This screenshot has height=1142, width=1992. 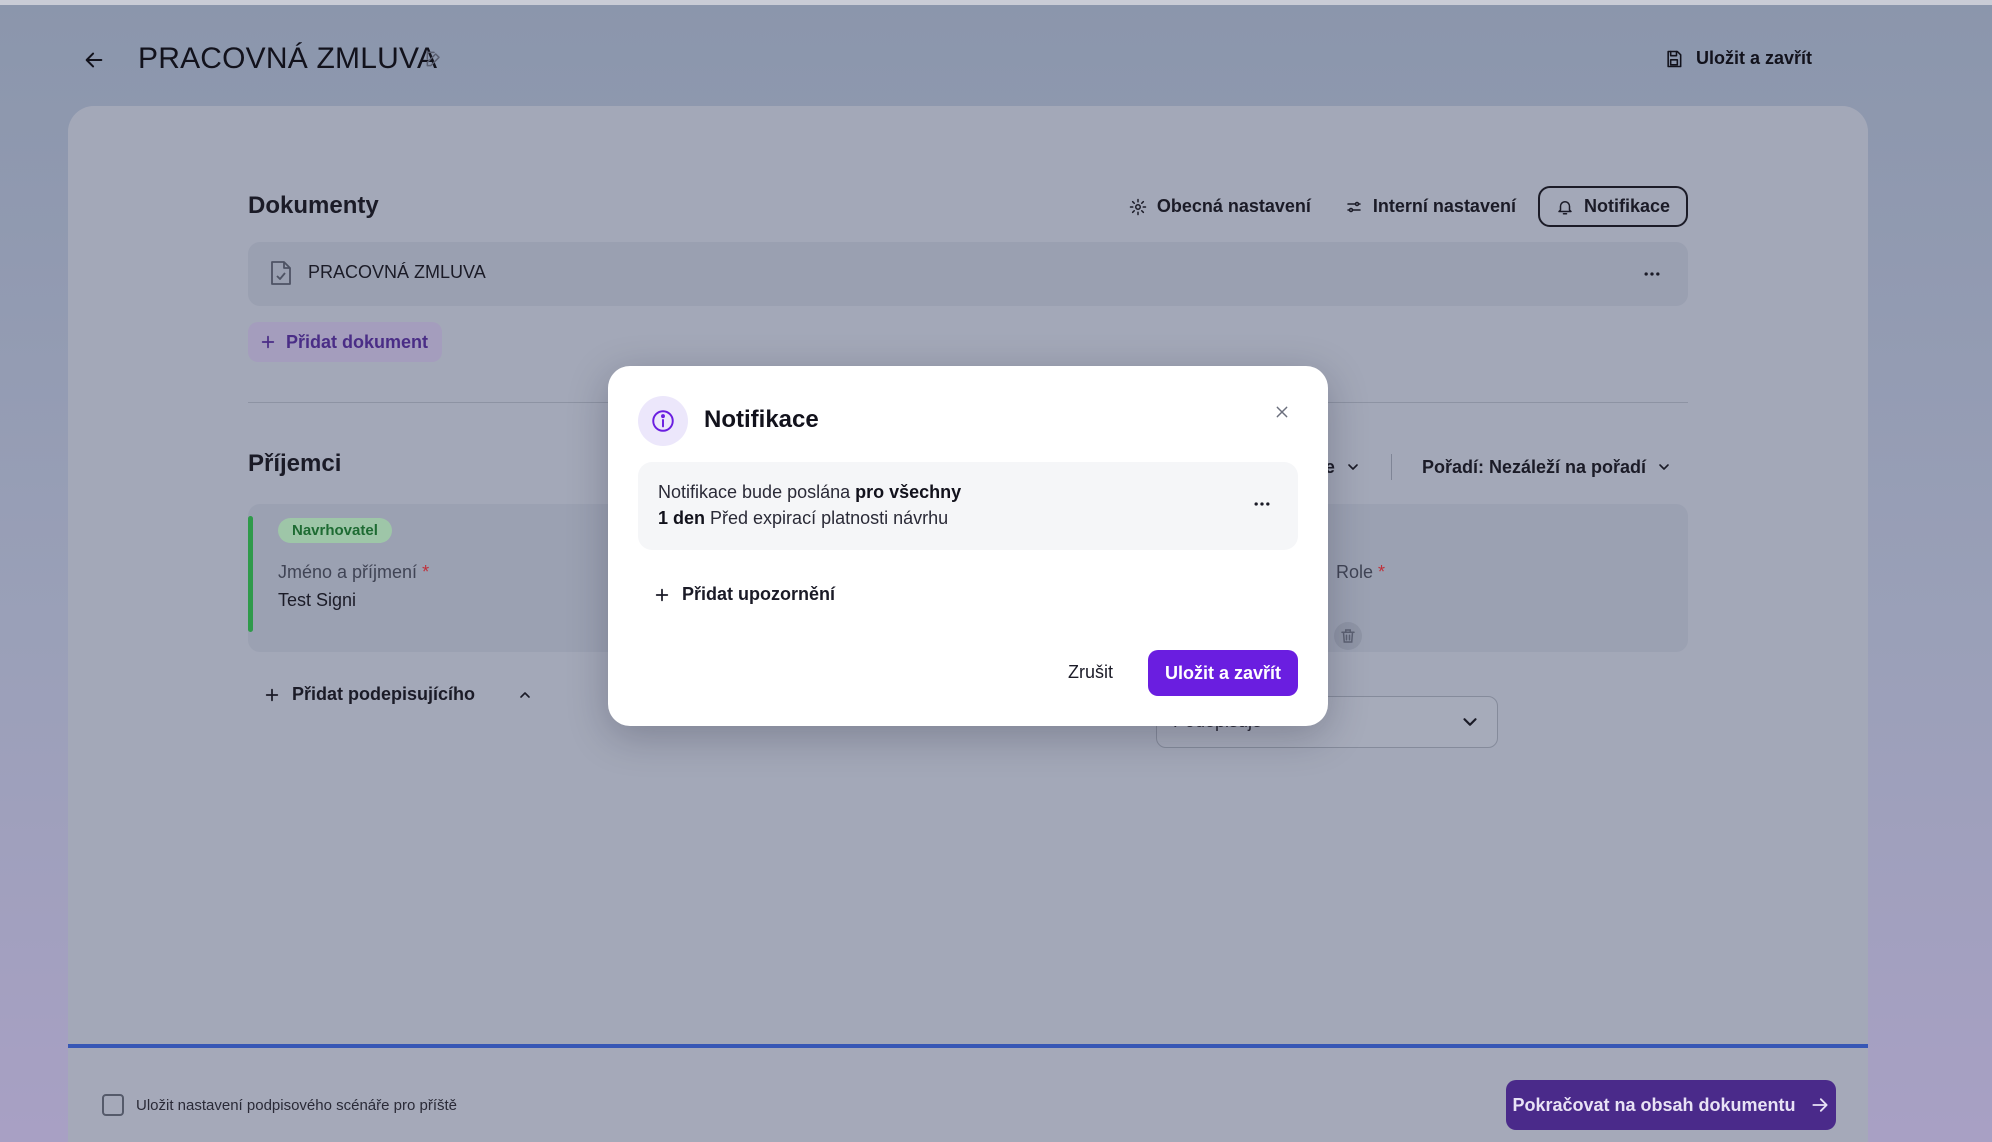 What do you see at coordinates (250, 574) in the screenshot?
I see `recipient-color-bar` at bounding box center [250, 574].